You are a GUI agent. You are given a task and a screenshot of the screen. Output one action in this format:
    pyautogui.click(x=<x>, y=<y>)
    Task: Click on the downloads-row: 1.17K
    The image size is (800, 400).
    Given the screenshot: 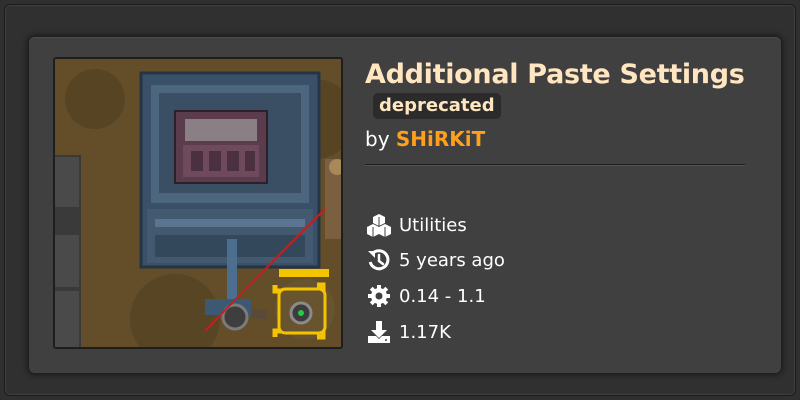 What is the action you would take?
    pyautogui.click(x=409, y=332)
    